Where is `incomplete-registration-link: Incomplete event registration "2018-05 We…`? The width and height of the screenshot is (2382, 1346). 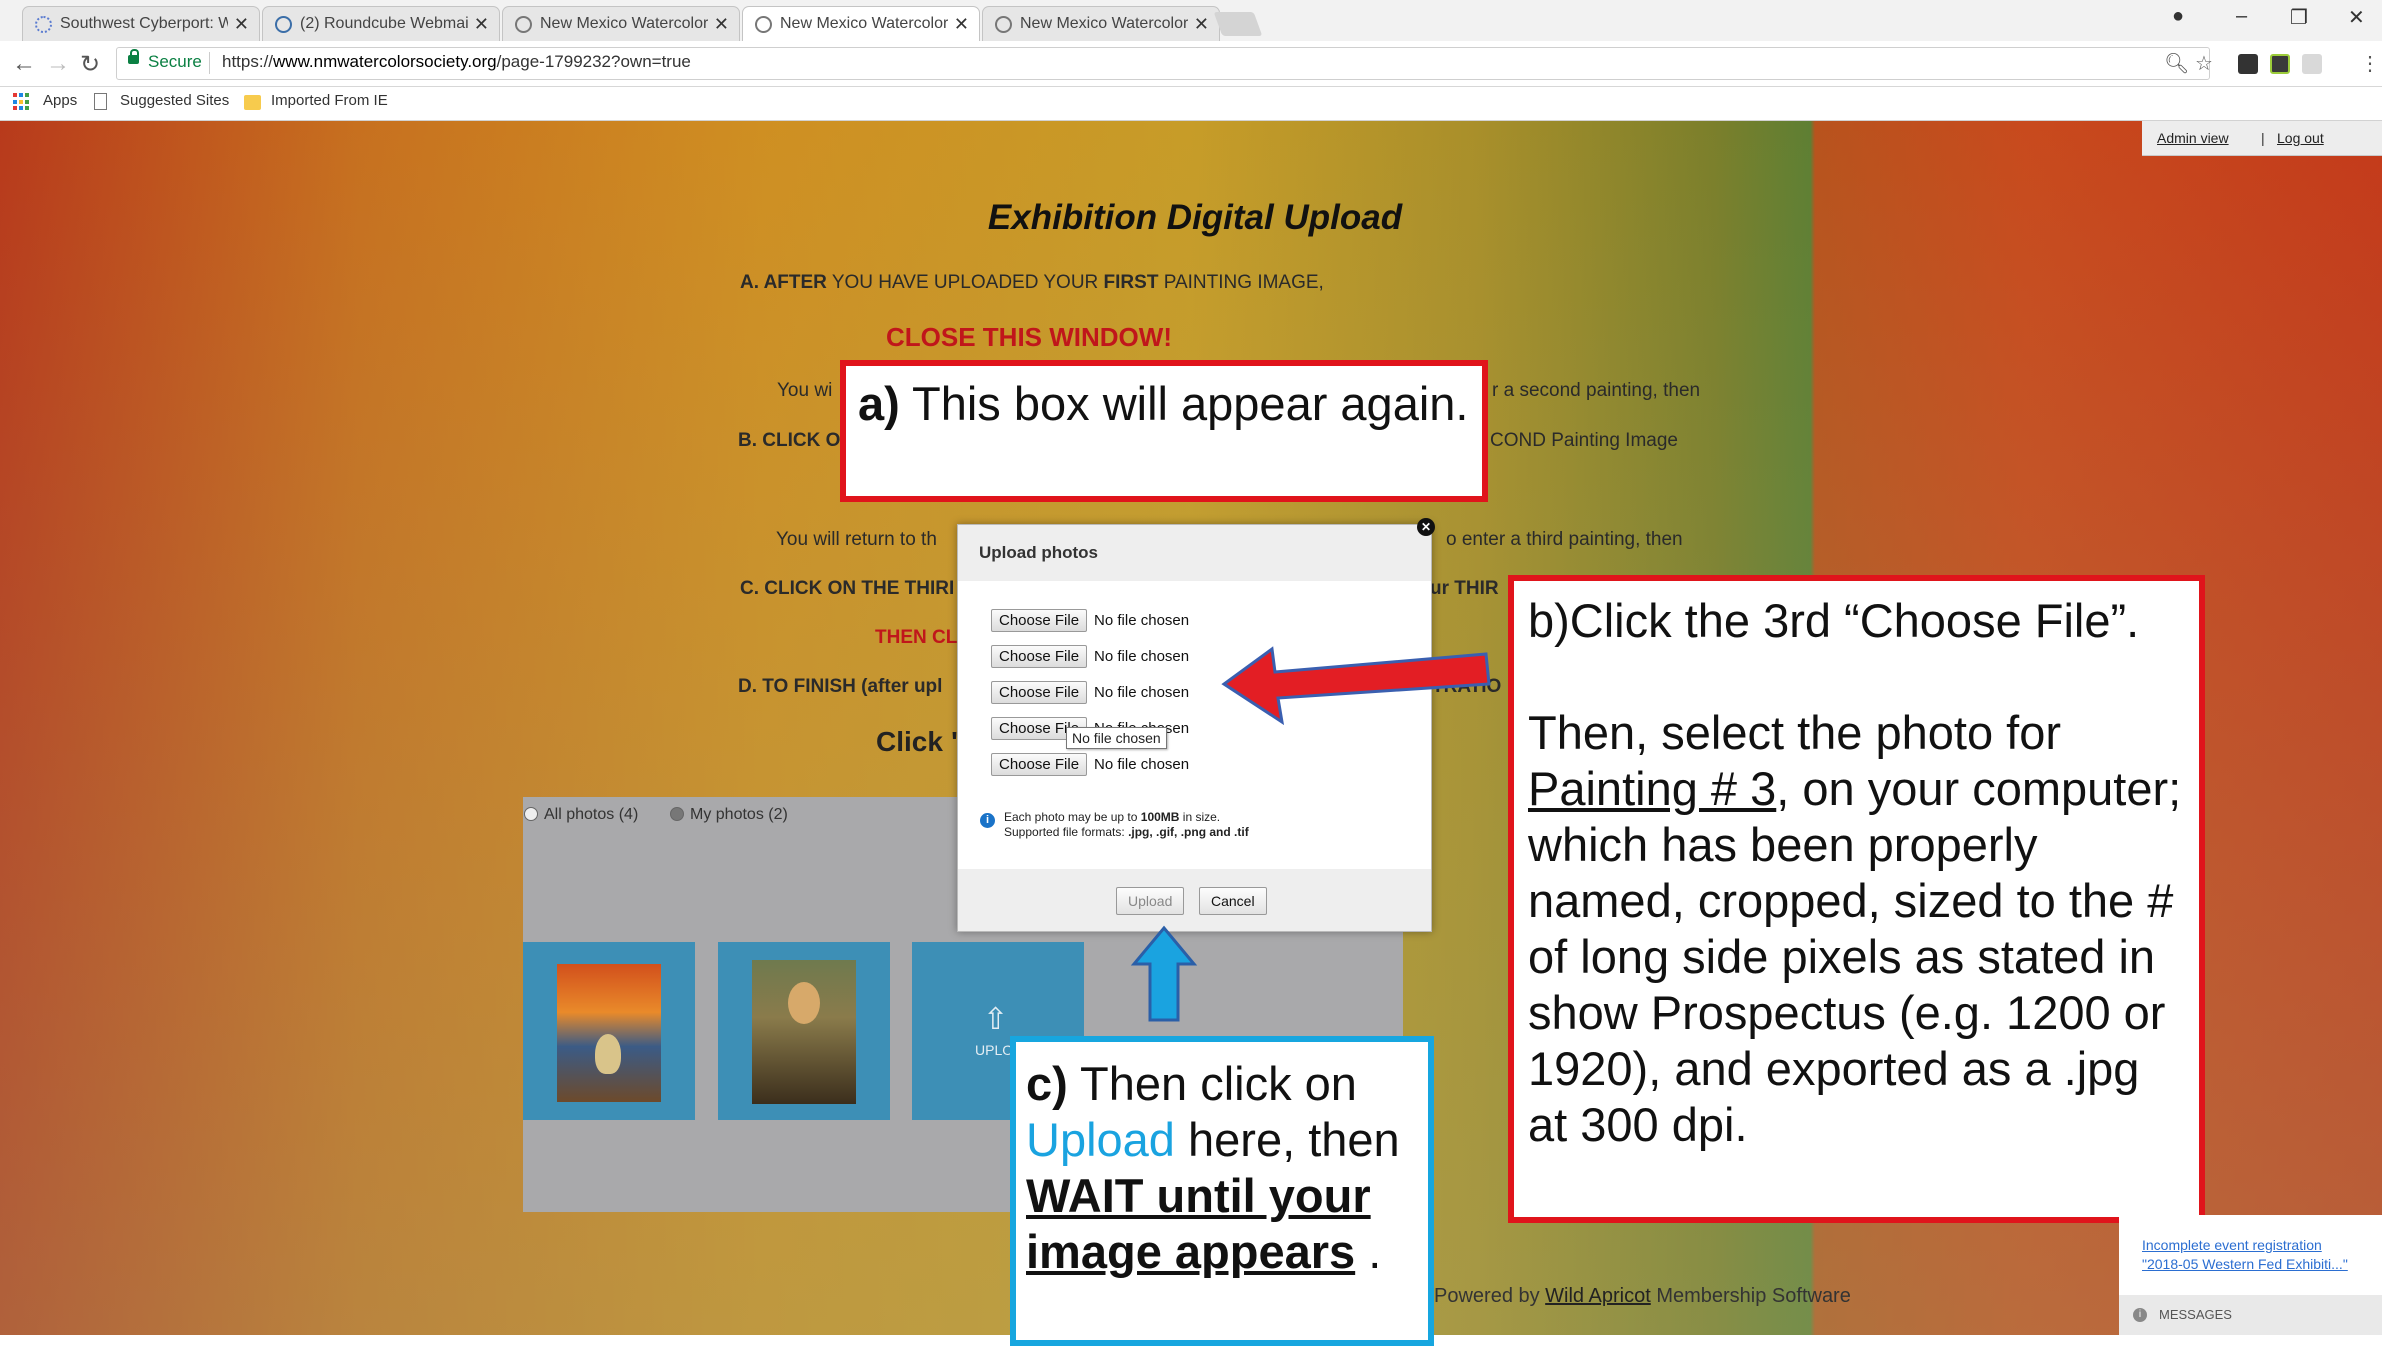
incomplete-registration-link: Incomplete event registration "2018-05 We… is located at coordinates (2245, 1255).